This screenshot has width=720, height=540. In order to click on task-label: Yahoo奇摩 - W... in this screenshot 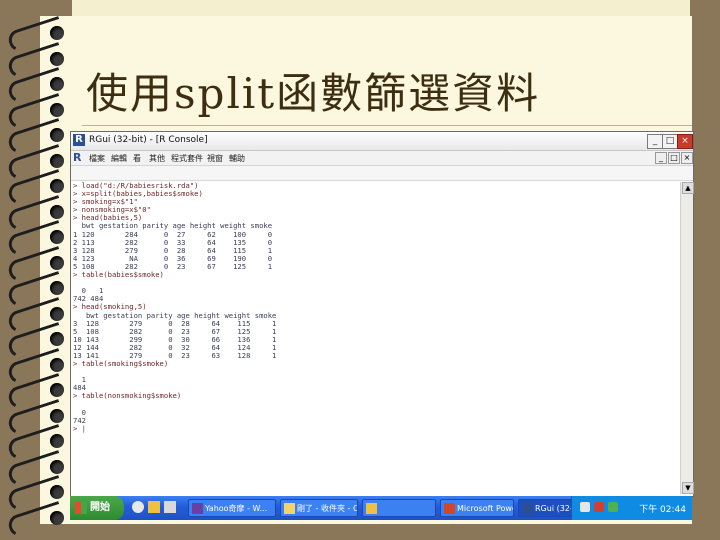, I will do `click(236, 508)`.